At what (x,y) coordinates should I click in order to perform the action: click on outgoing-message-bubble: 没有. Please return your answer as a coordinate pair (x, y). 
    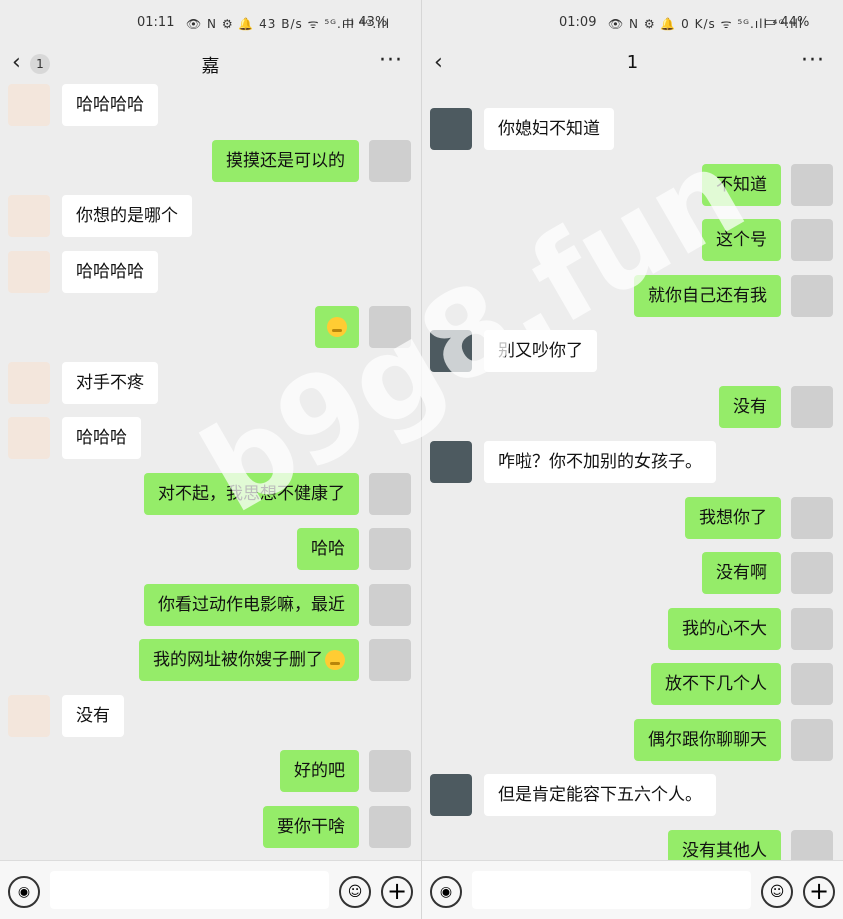
    Looking at the image, I should click on (750, 406).